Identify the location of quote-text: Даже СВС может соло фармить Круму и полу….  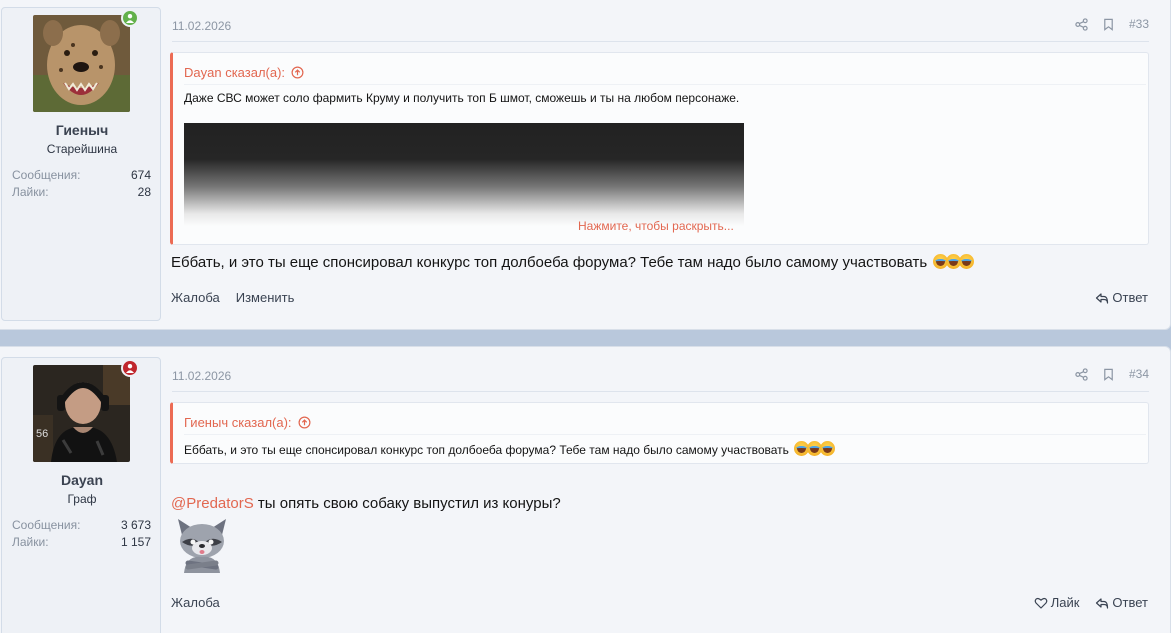
(462, 98).